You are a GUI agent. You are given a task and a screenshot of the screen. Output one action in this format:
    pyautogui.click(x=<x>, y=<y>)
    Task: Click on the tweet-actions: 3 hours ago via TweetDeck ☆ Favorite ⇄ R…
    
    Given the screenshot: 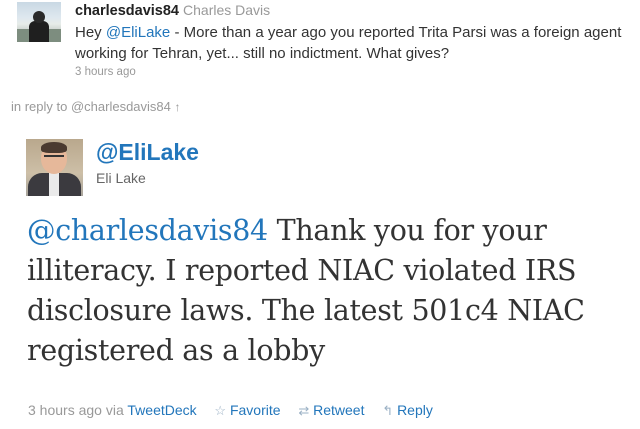 What is the action you would take?
    pyautogui.click(x=230, y=410)
    